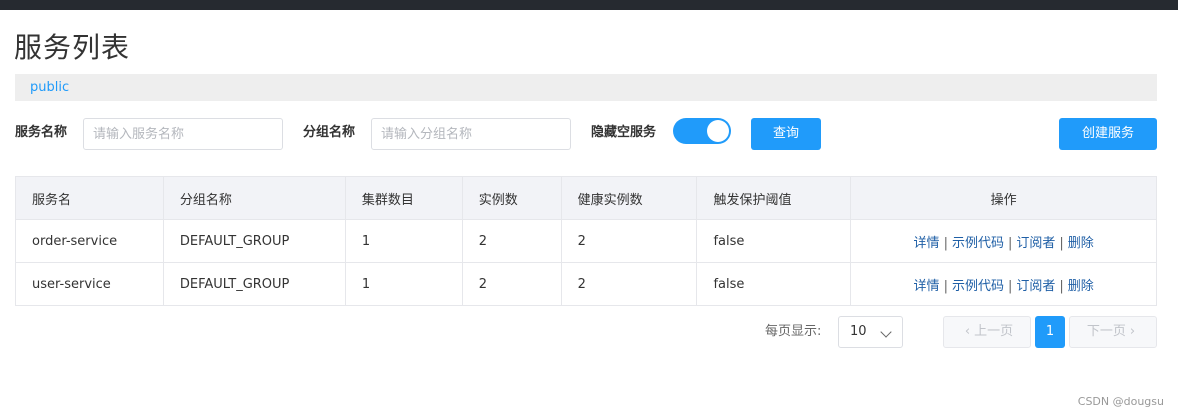  I want to click on page-1-button: 1, so click(1050, 332).